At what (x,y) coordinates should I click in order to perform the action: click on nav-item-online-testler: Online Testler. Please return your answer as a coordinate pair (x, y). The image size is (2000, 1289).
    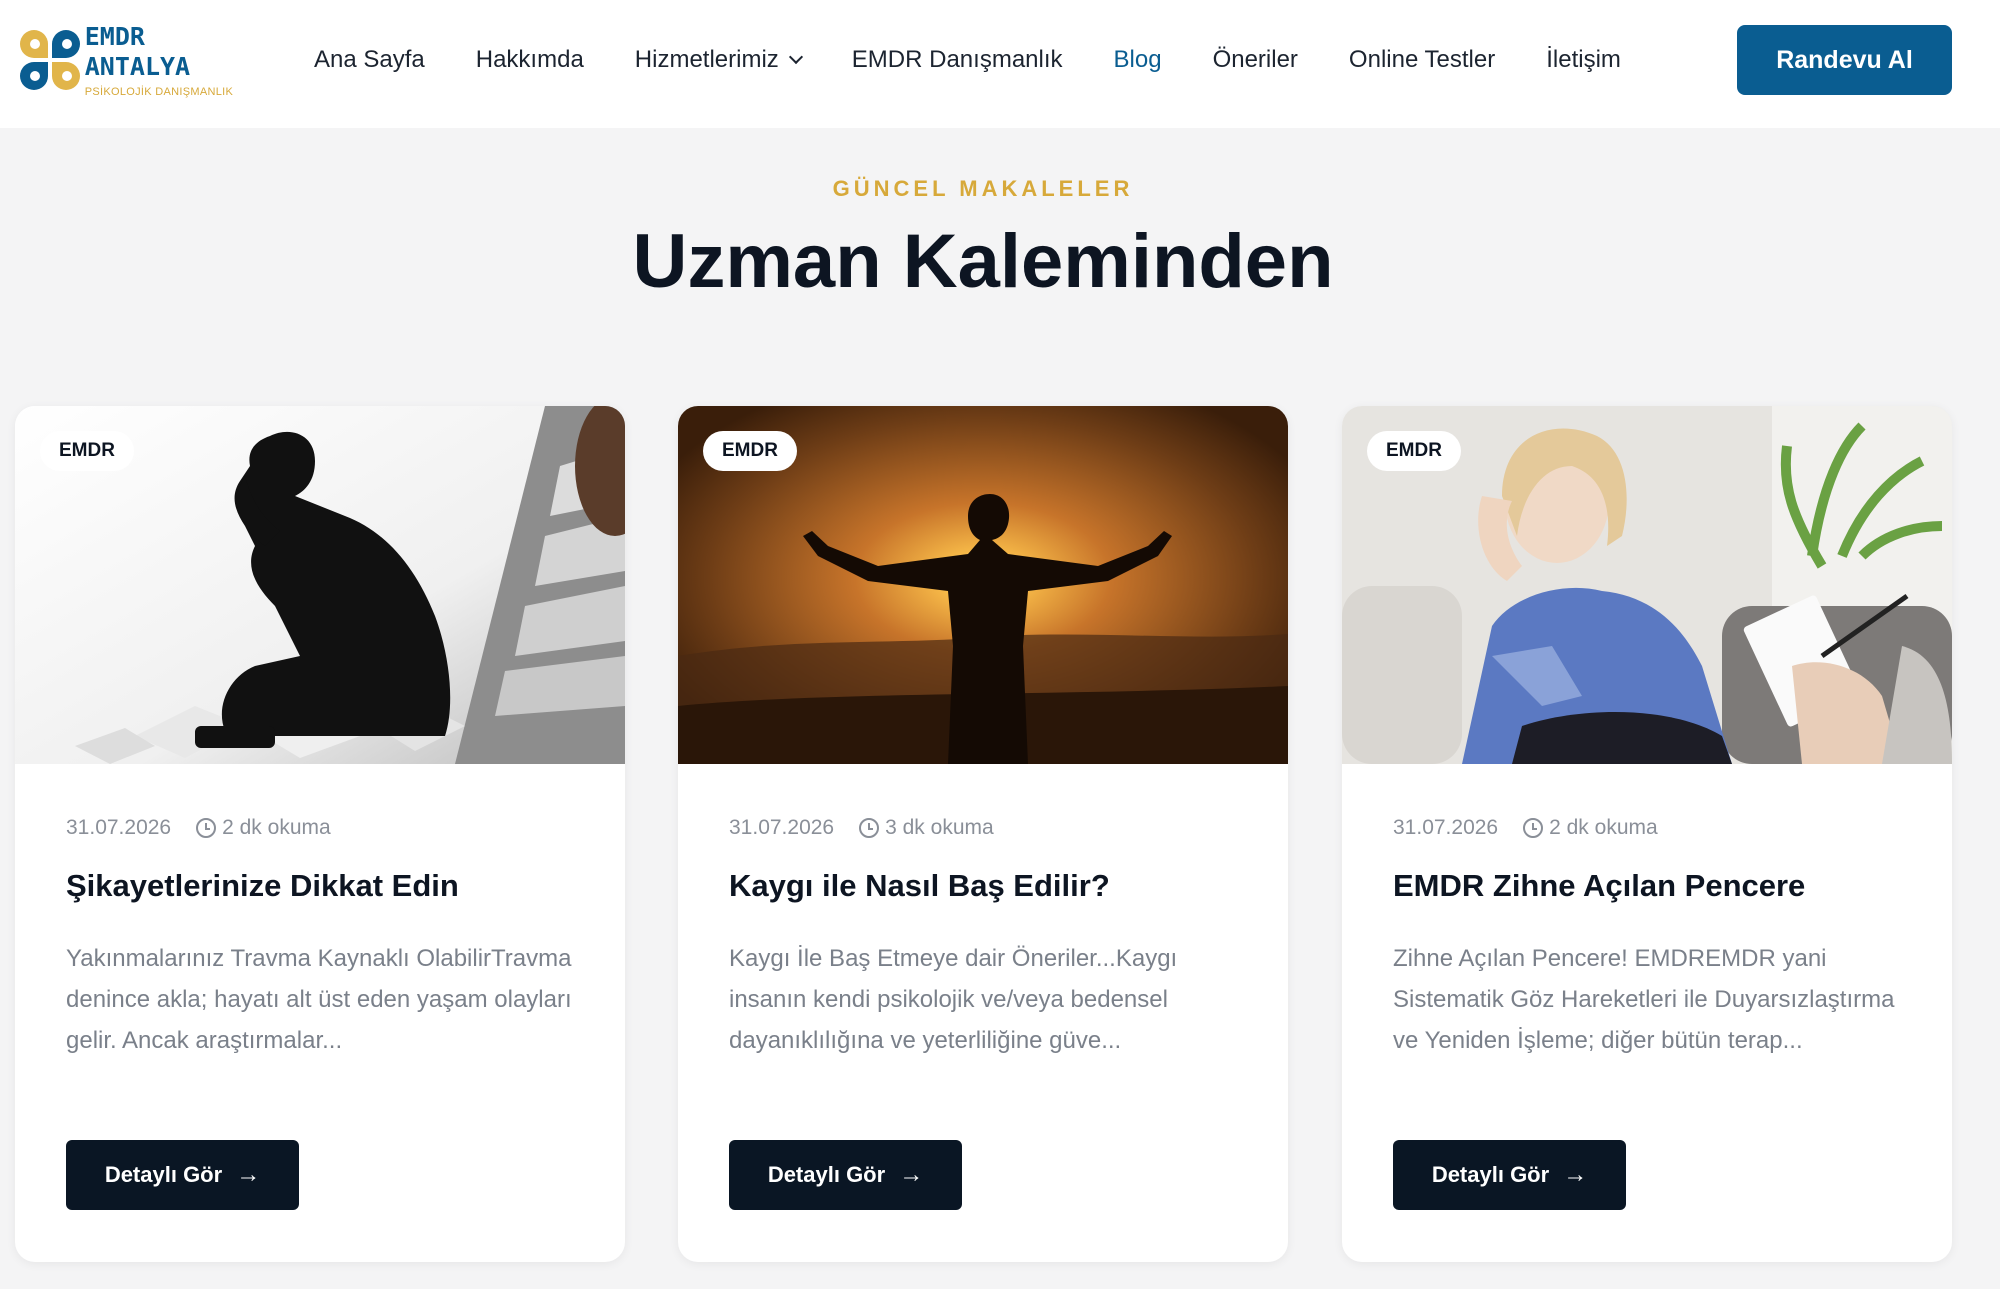
    Looking at the image, I should click on (1422, 60).